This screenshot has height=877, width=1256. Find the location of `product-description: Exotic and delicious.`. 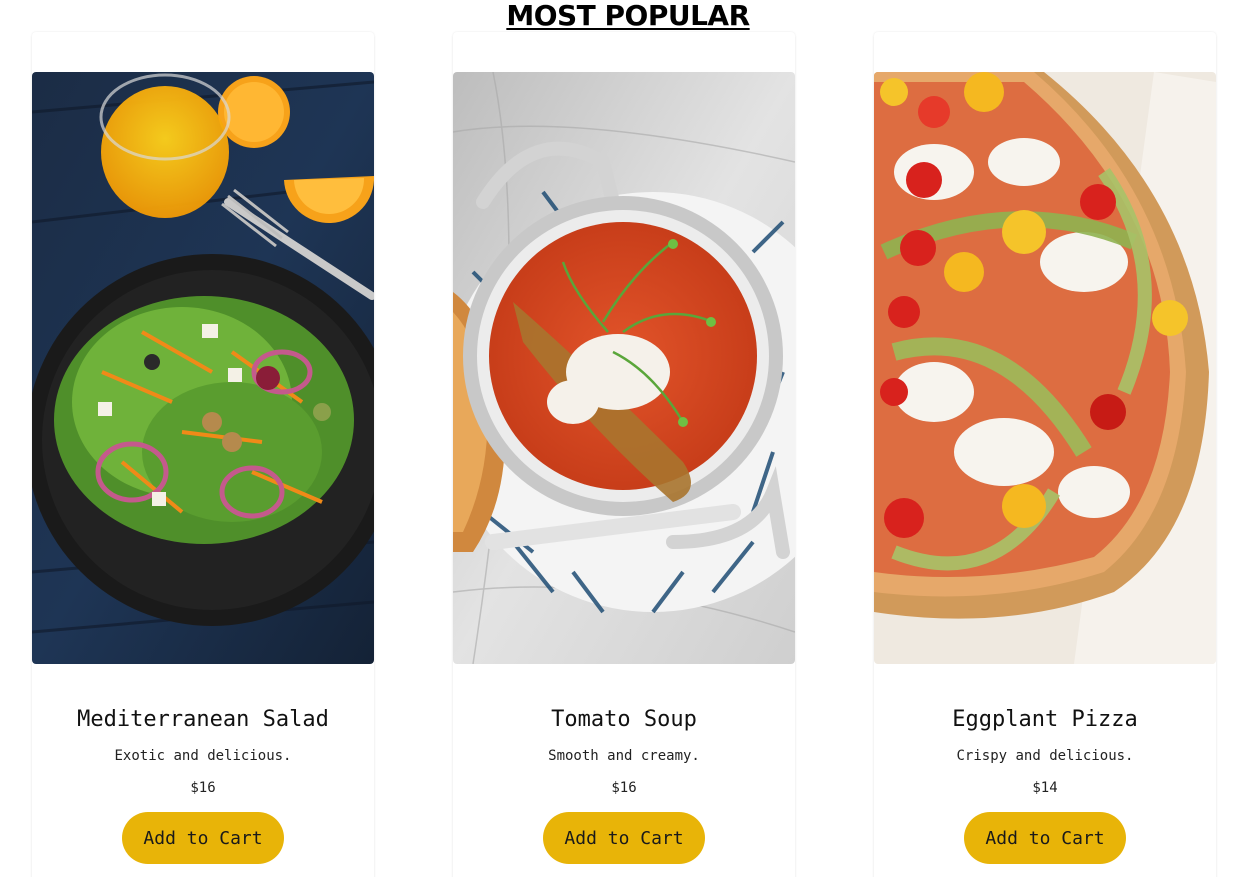

product-description: Exotic and delicious. is located at coordinates (203, 756).